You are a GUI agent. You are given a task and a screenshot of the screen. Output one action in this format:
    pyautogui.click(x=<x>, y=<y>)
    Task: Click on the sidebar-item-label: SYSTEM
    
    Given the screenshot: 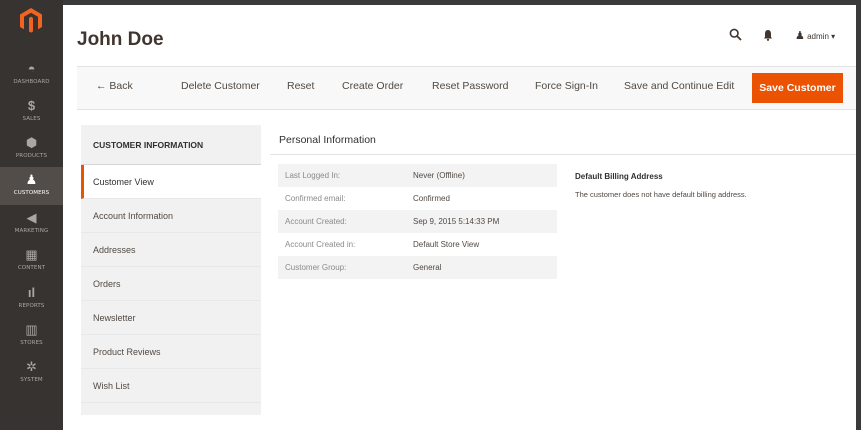 What is the action you would take?
    pyautogui.click(x=31, y=380)
    